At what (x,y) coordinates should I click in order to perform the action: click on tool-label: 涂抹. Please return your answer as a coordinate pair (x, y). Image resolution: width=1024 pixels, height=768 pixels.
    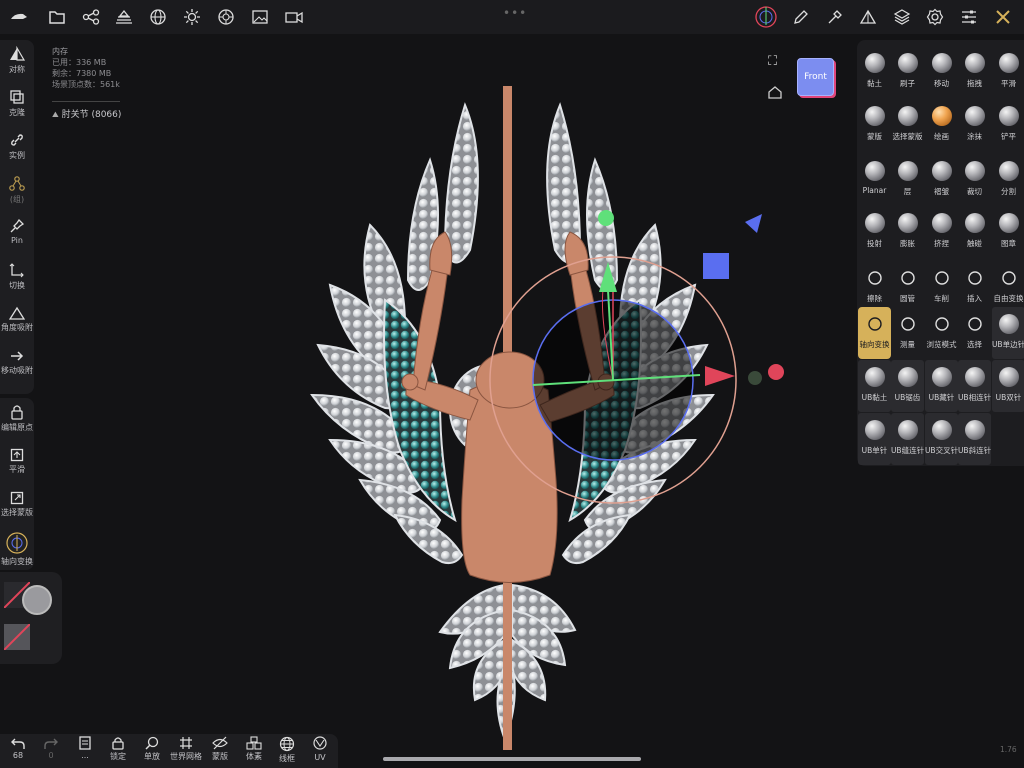
    Looking at the image, I should click on (974, 136).